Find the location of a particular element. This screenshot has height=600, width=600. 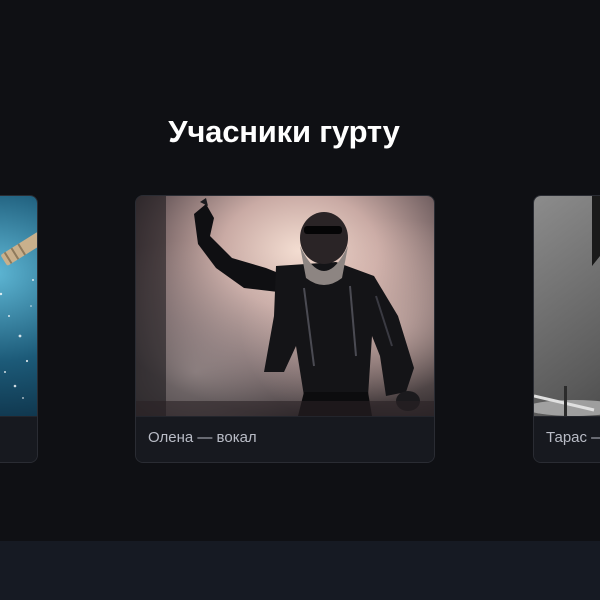

member-caption: Олена — вокал is located at coordinates (285, 439).